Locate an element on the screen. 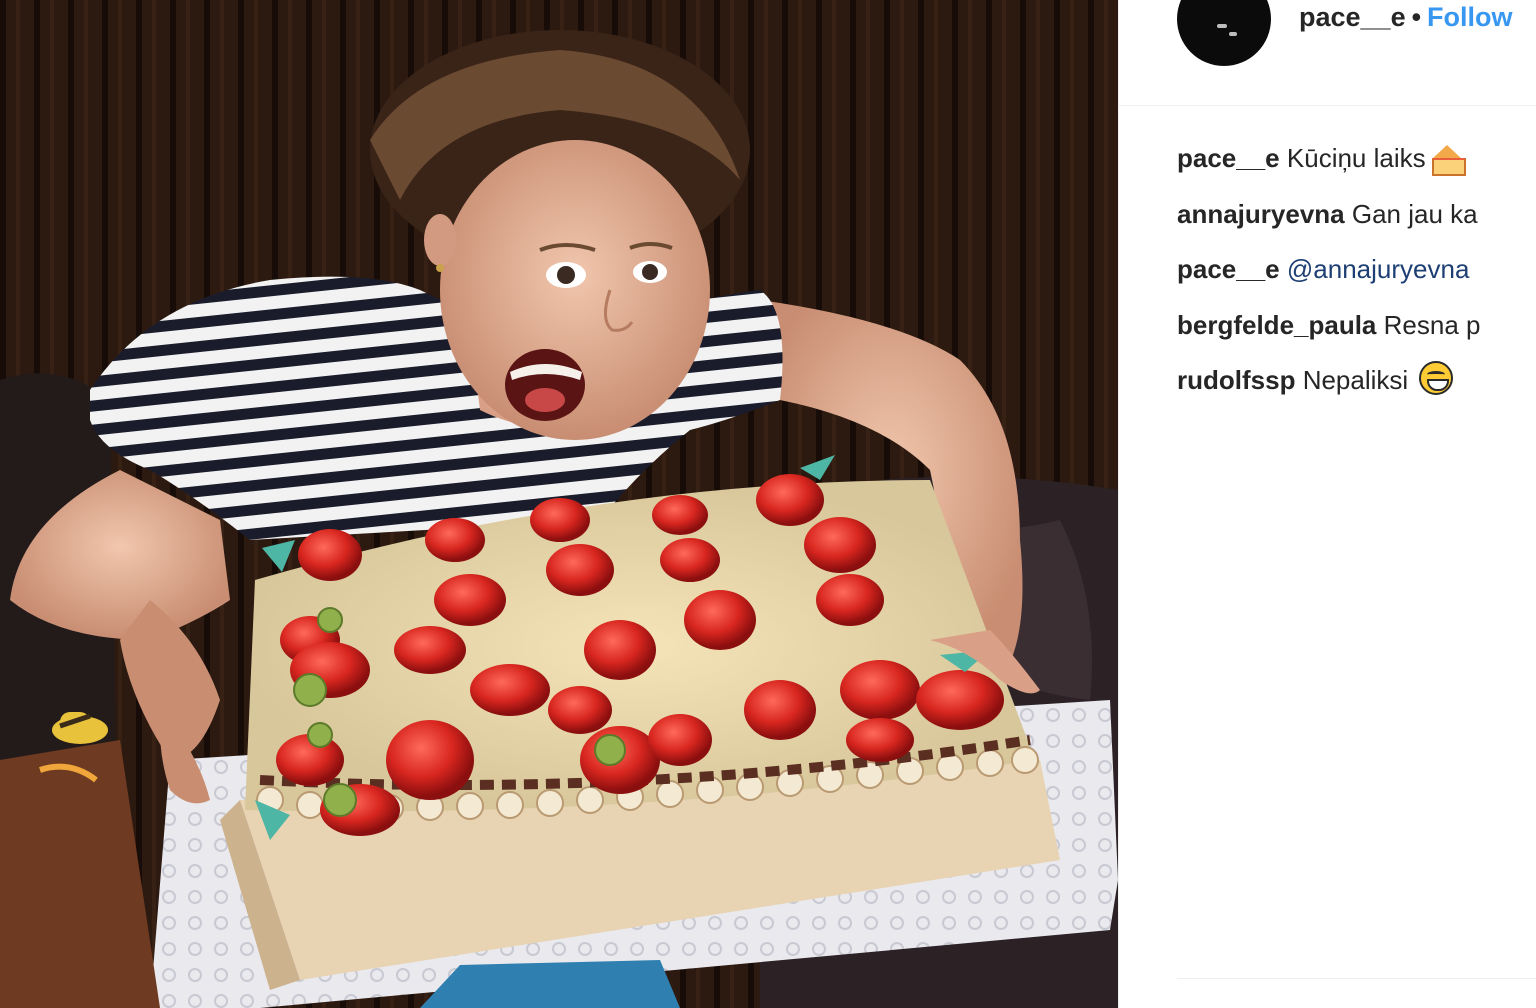  header-user-row: pace__e • Follow is located at coordinates (1406, 17).